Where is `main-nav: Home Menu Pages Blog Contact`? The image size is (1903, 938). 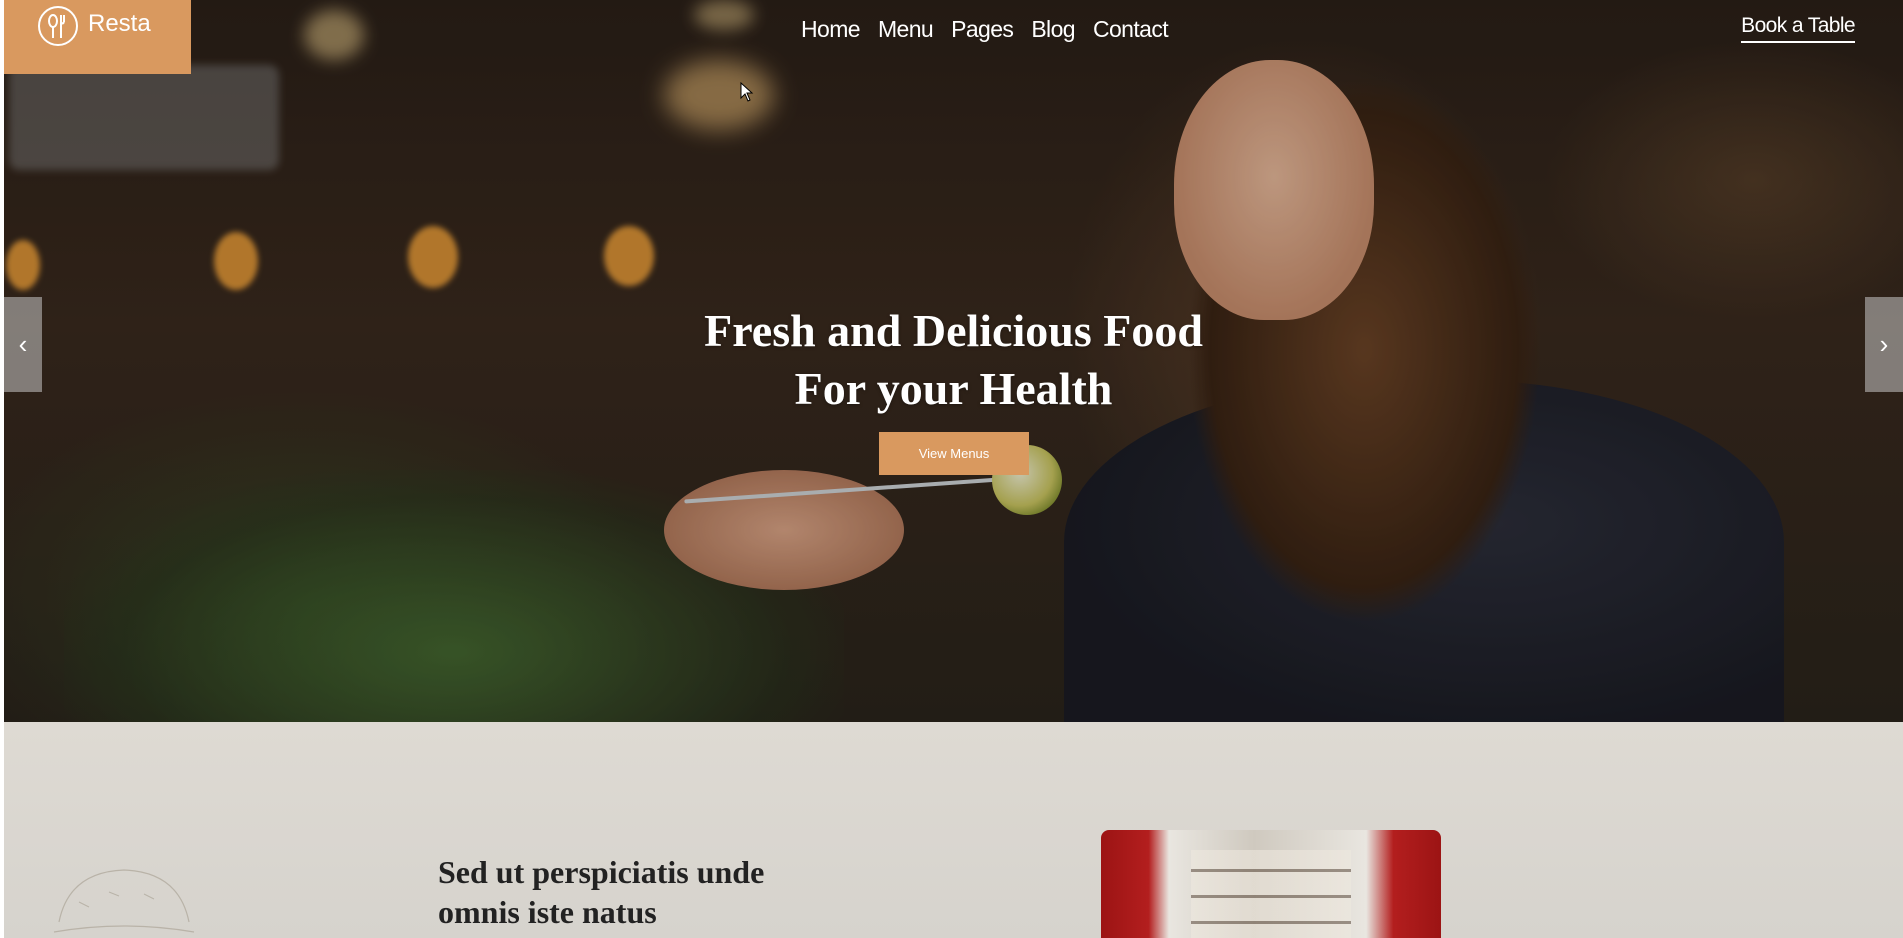
main-nav: Home Menu Pages Blog Contact is located at coordinates (984, 29).